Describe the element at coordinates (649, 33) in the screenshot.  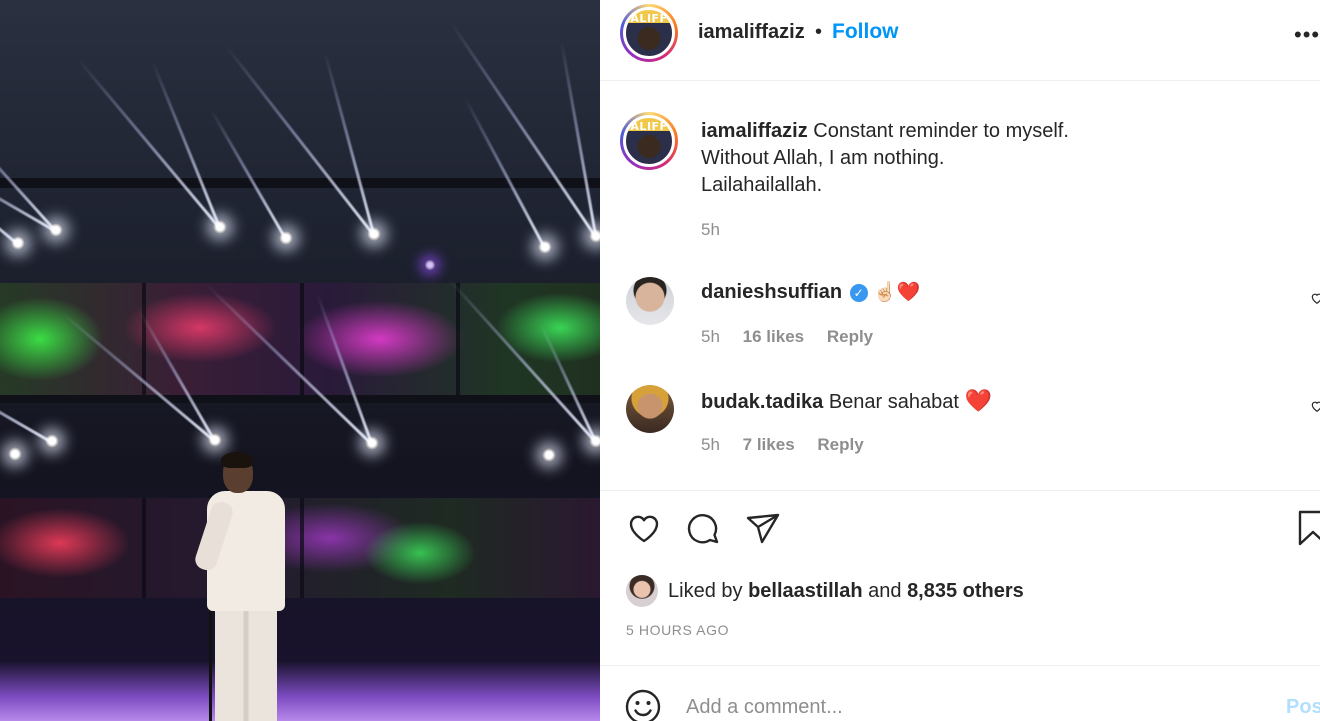
I see `author-avatar: ALIFF` at that location.